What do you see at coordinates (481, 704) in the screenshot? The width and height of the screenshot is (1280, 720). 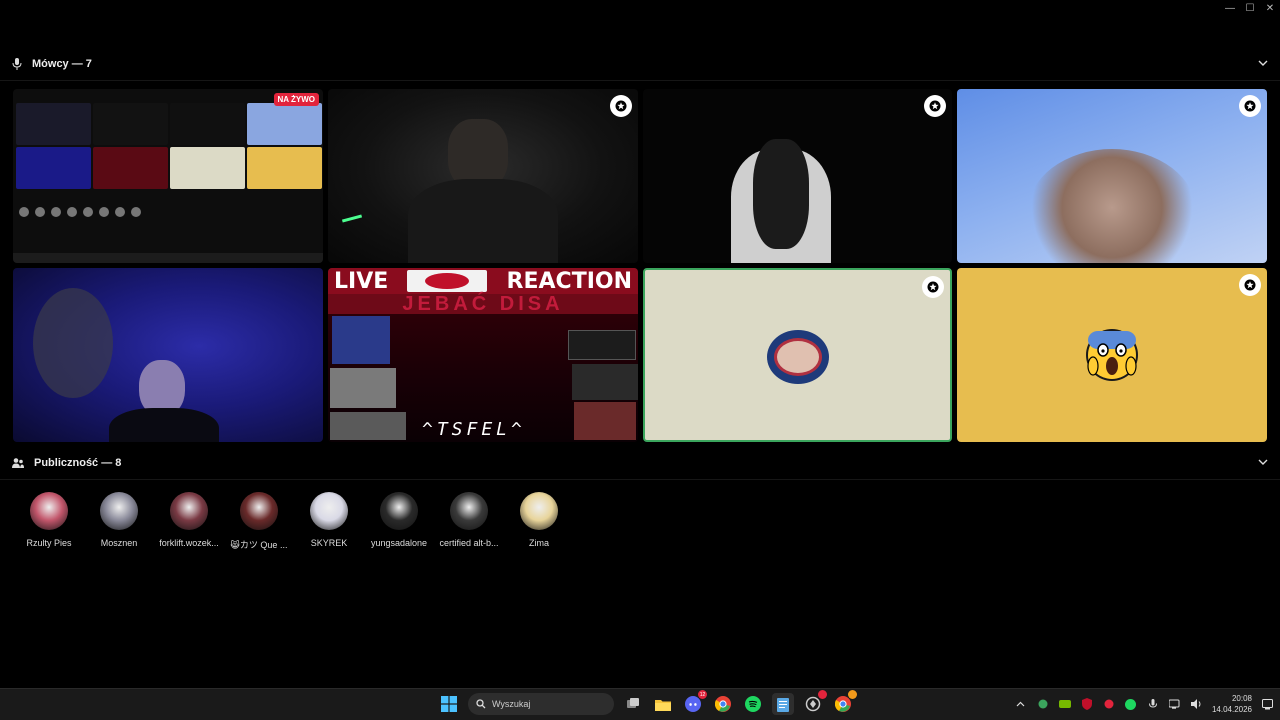 I see `search-icon` at bounding box center [481, 704].